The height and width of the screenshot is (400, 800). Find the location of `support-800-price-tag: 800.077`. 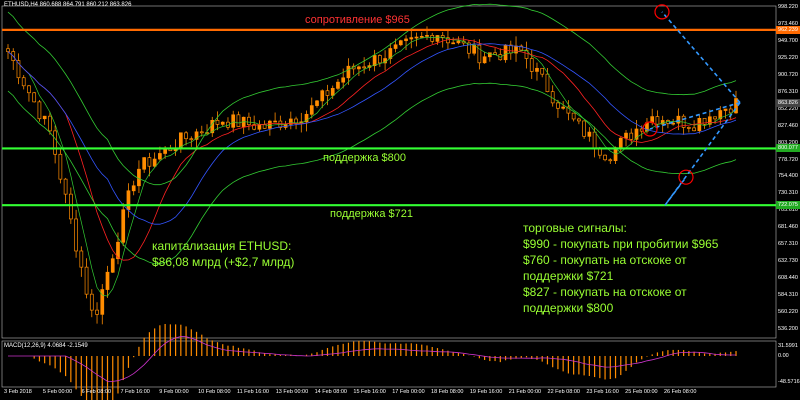

support-800-price-tag: 800.077 is located at coordinates (788, 148).